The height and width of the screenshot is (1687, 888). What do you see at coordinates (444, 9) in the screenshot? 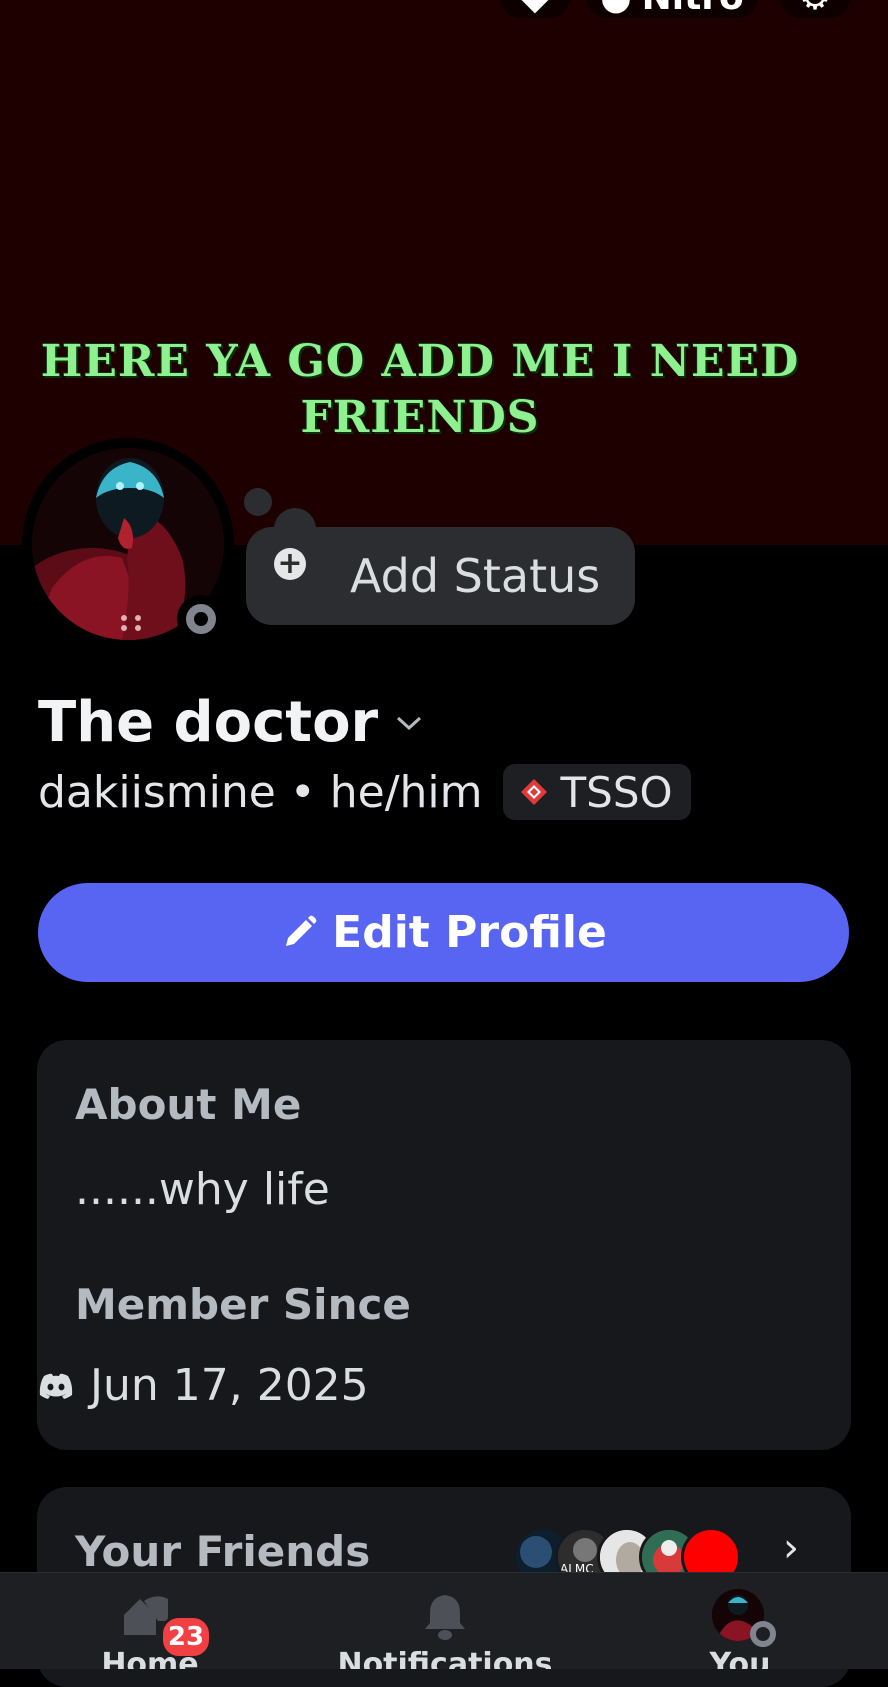
I see `top-header-controls: ◆ ● Nitro ⚙` at bounding box center [444, 9].